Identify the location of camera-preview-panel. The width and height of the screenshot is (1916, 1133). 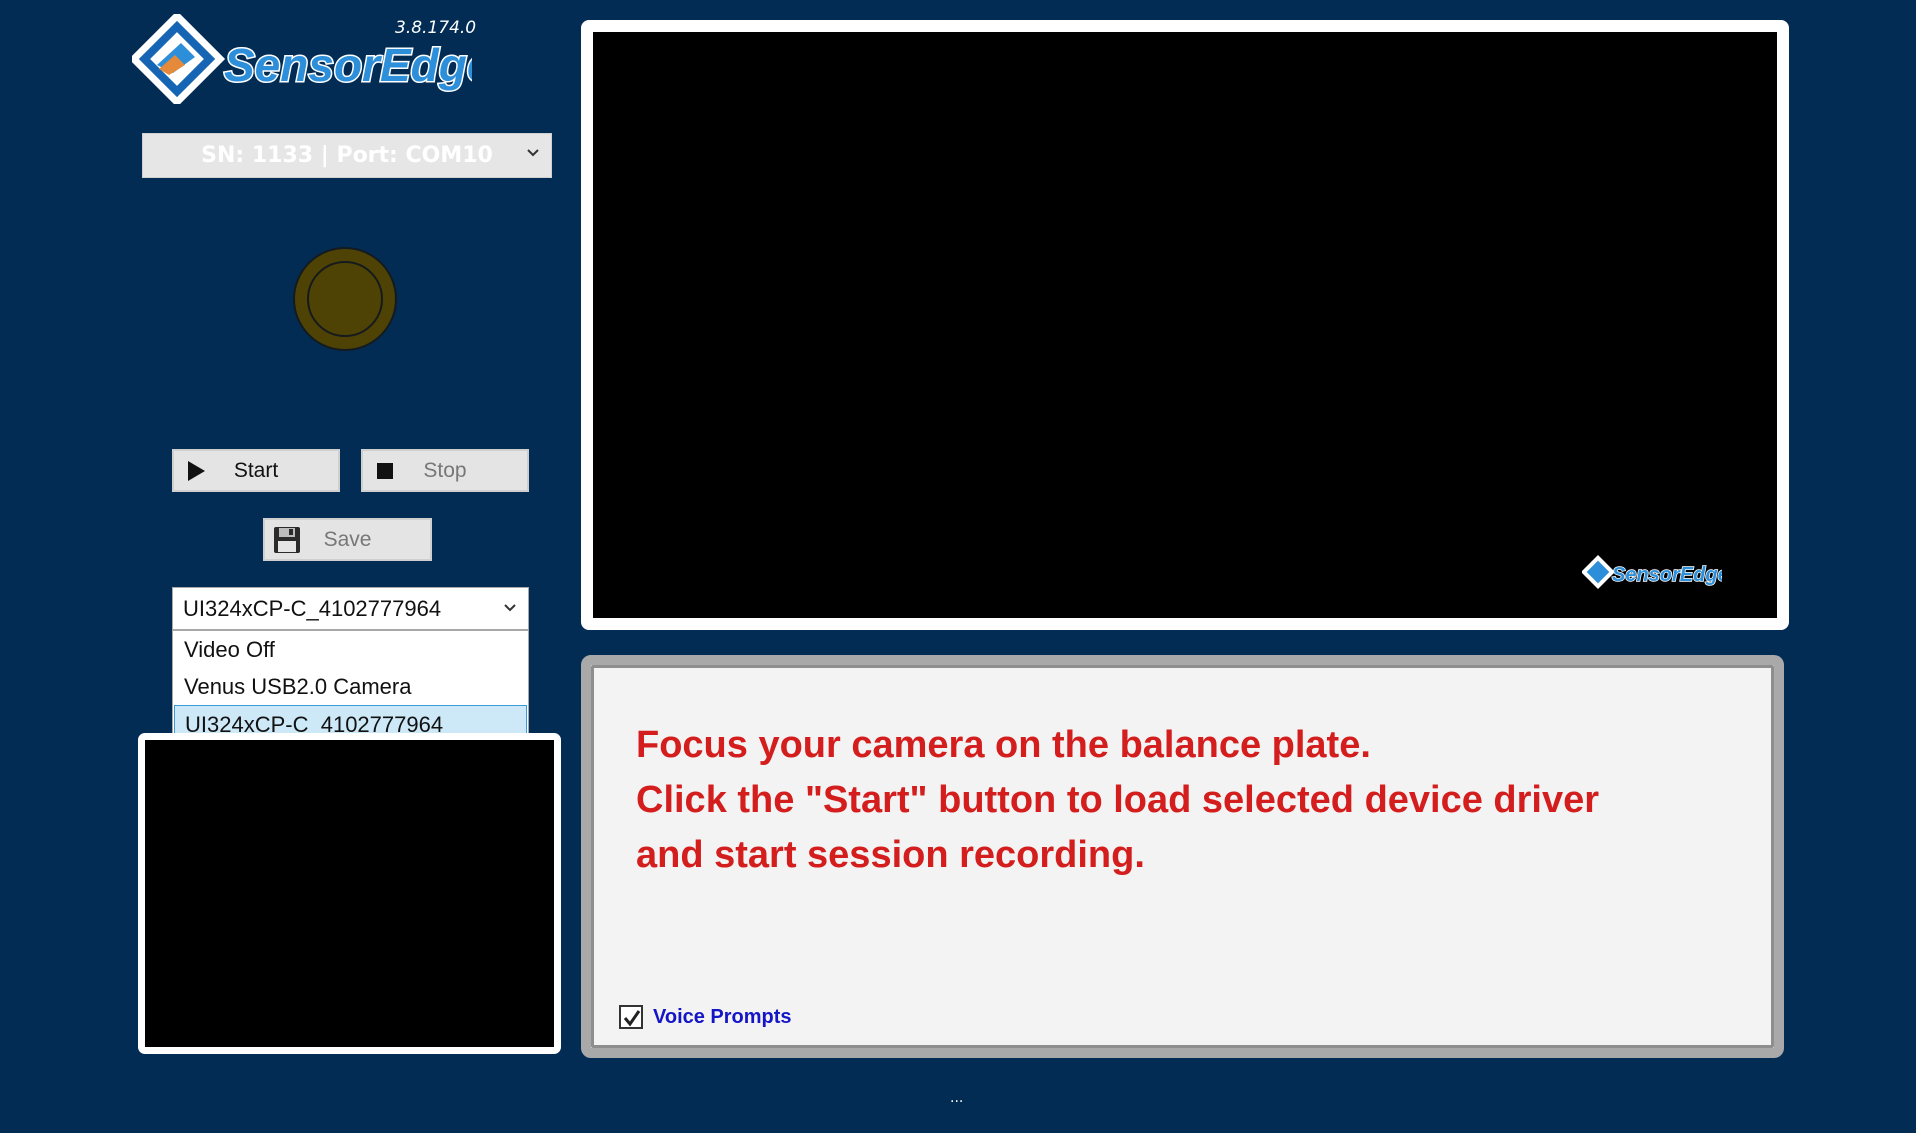
(349, 893).